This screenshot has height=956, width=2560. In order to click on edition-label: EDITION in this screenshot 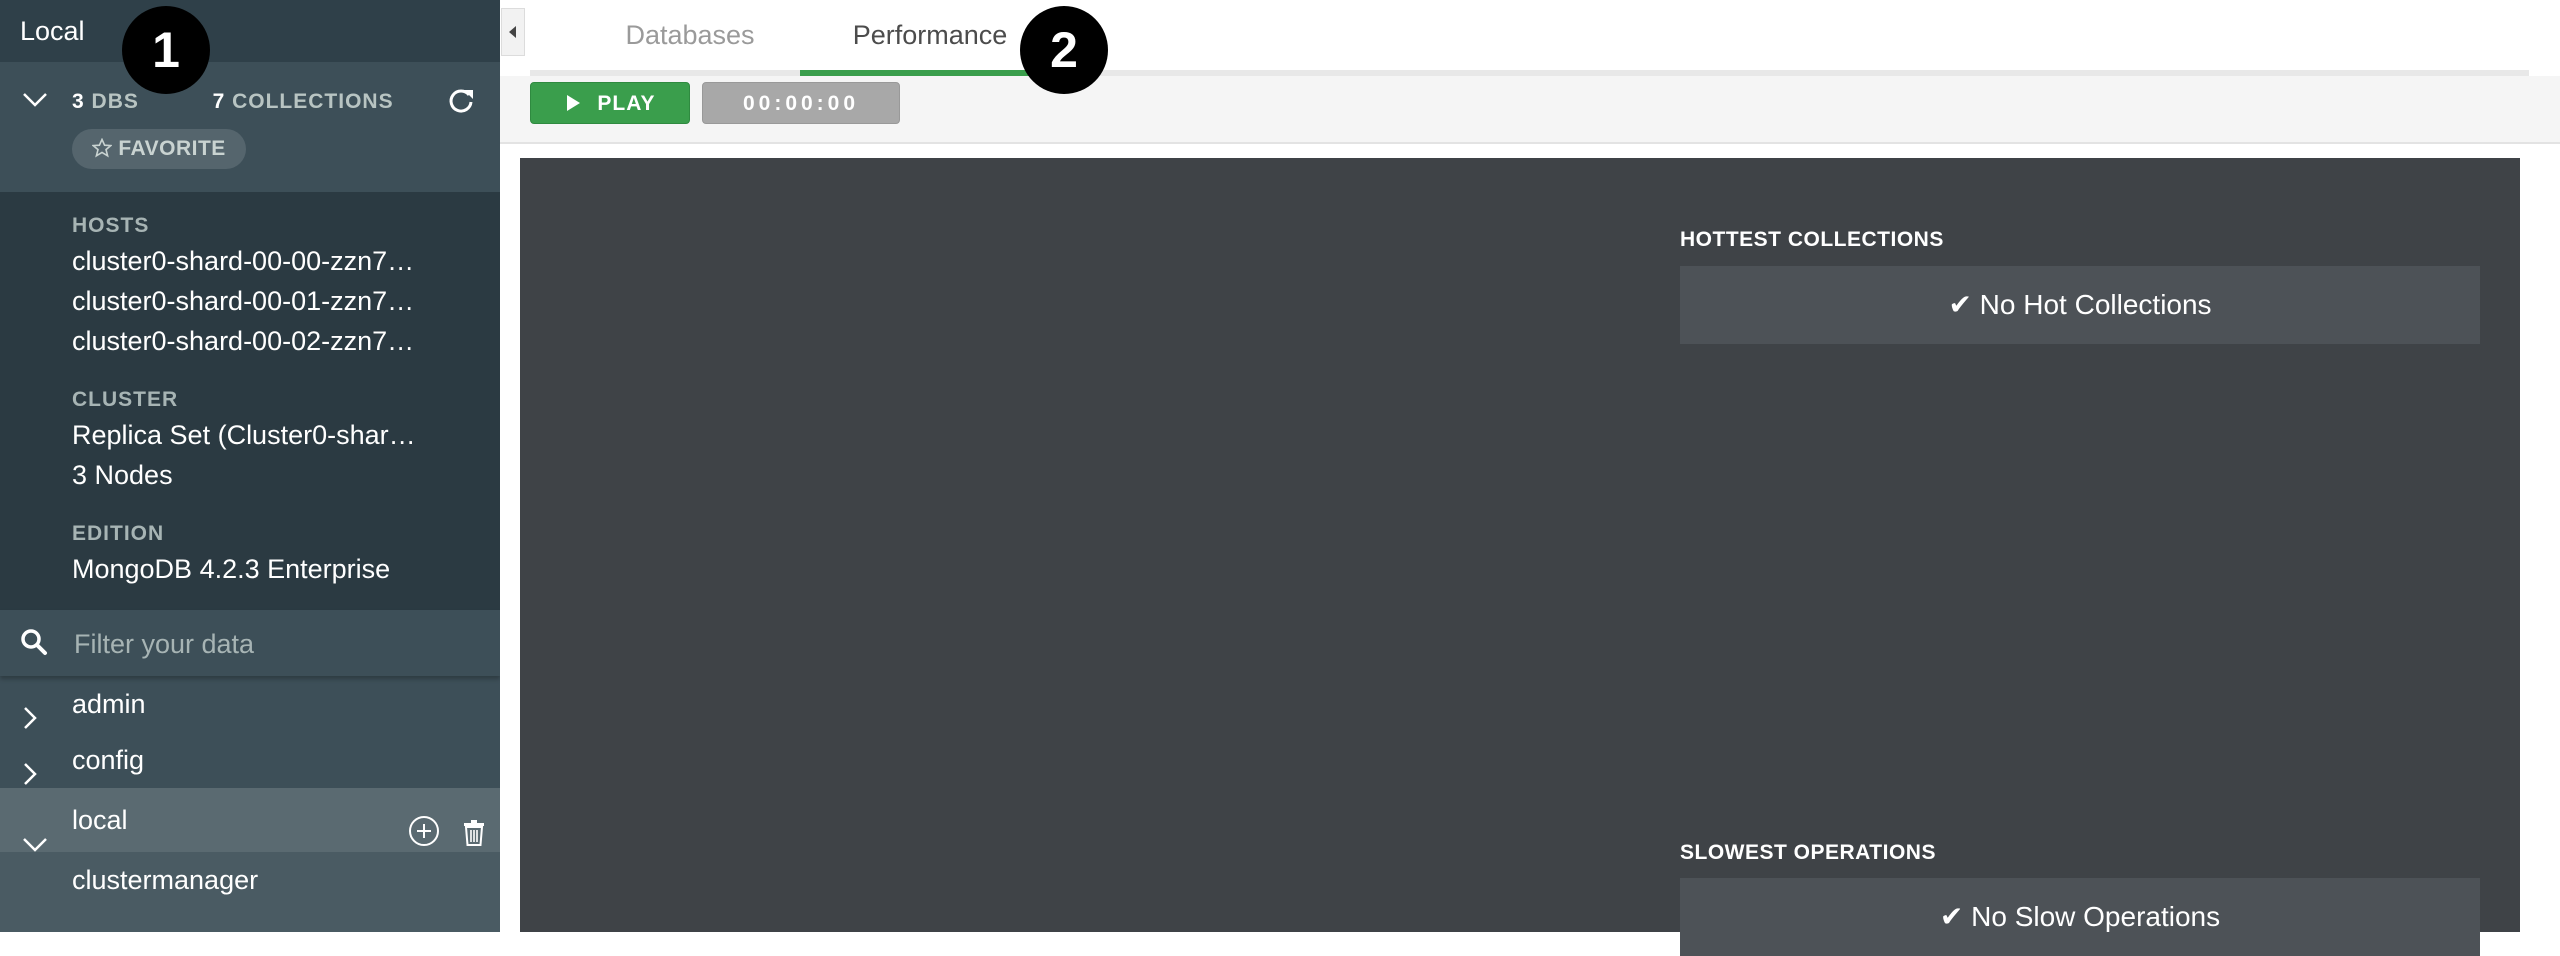, I will do `click(118, 533)`.